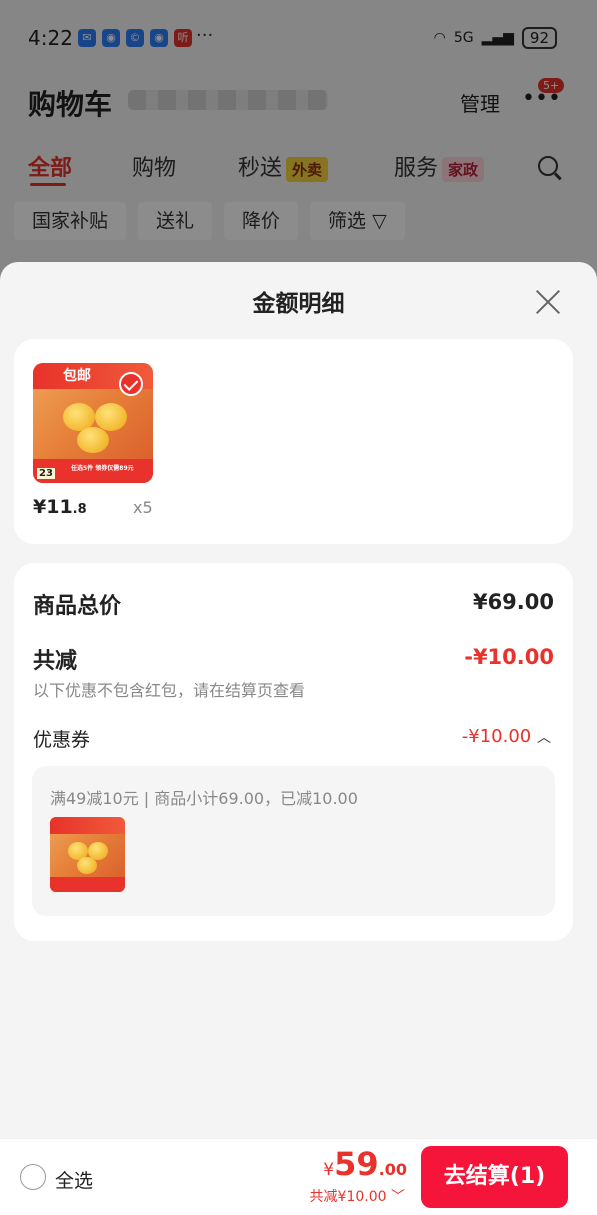 Image resolution: width=597 pixels, height=1215 pixels. What do you see at coordinates (169, 690) in the screenshot?
I see `reduction-note: 以下优惠不包含红包，请在结算页查看` at bounding box center [169, 690].